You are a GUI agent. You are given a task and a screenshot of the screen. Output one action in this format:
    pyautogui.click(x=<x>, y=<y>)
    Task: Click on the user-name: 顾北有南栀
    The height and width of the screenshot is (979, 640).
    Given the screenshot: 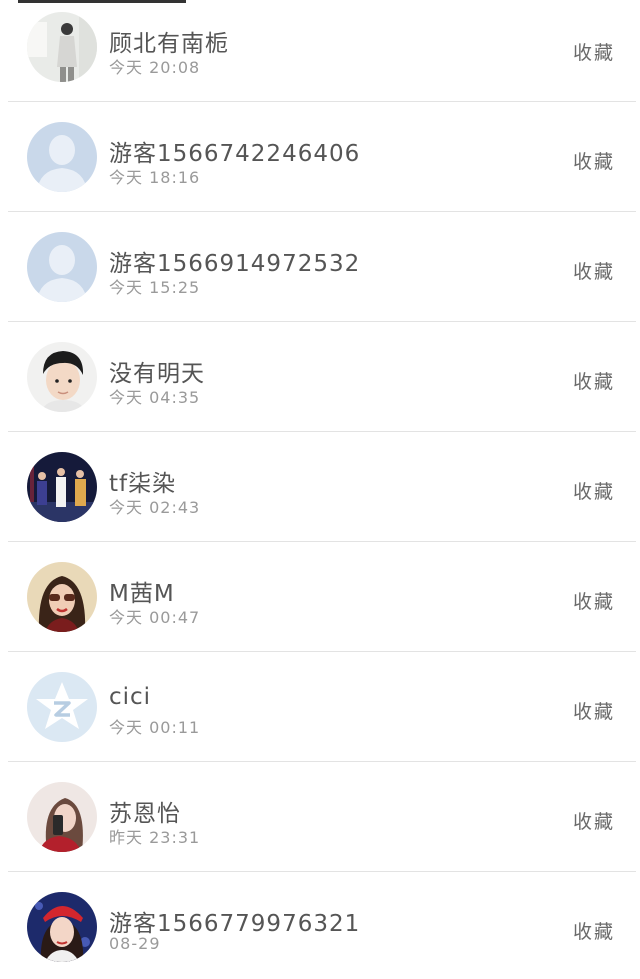 What is the action you would take?
    pyautogui.click(x=169, y=44)
    